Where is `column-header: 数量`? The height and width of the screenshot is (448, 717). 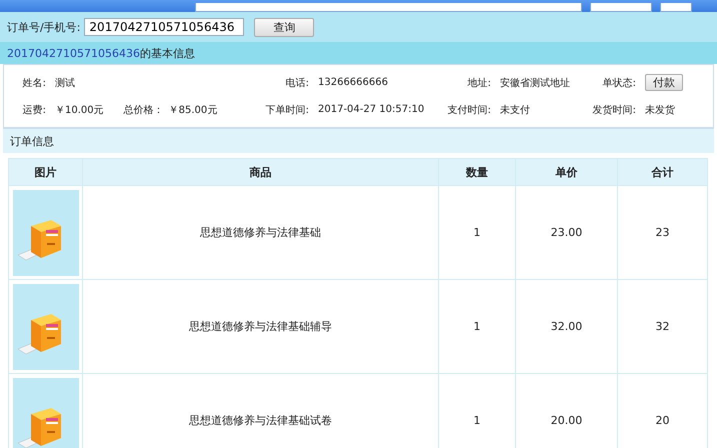
column-header: 数量 is located at coordinates (477, 172).